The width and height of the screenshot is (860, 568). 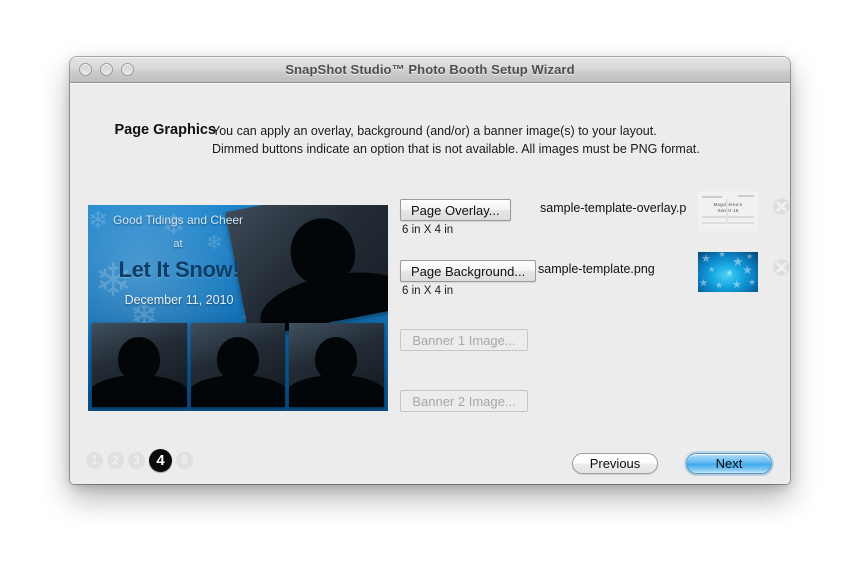 I want to click on wizard-step-5: 5, so click(x=184, y=460).